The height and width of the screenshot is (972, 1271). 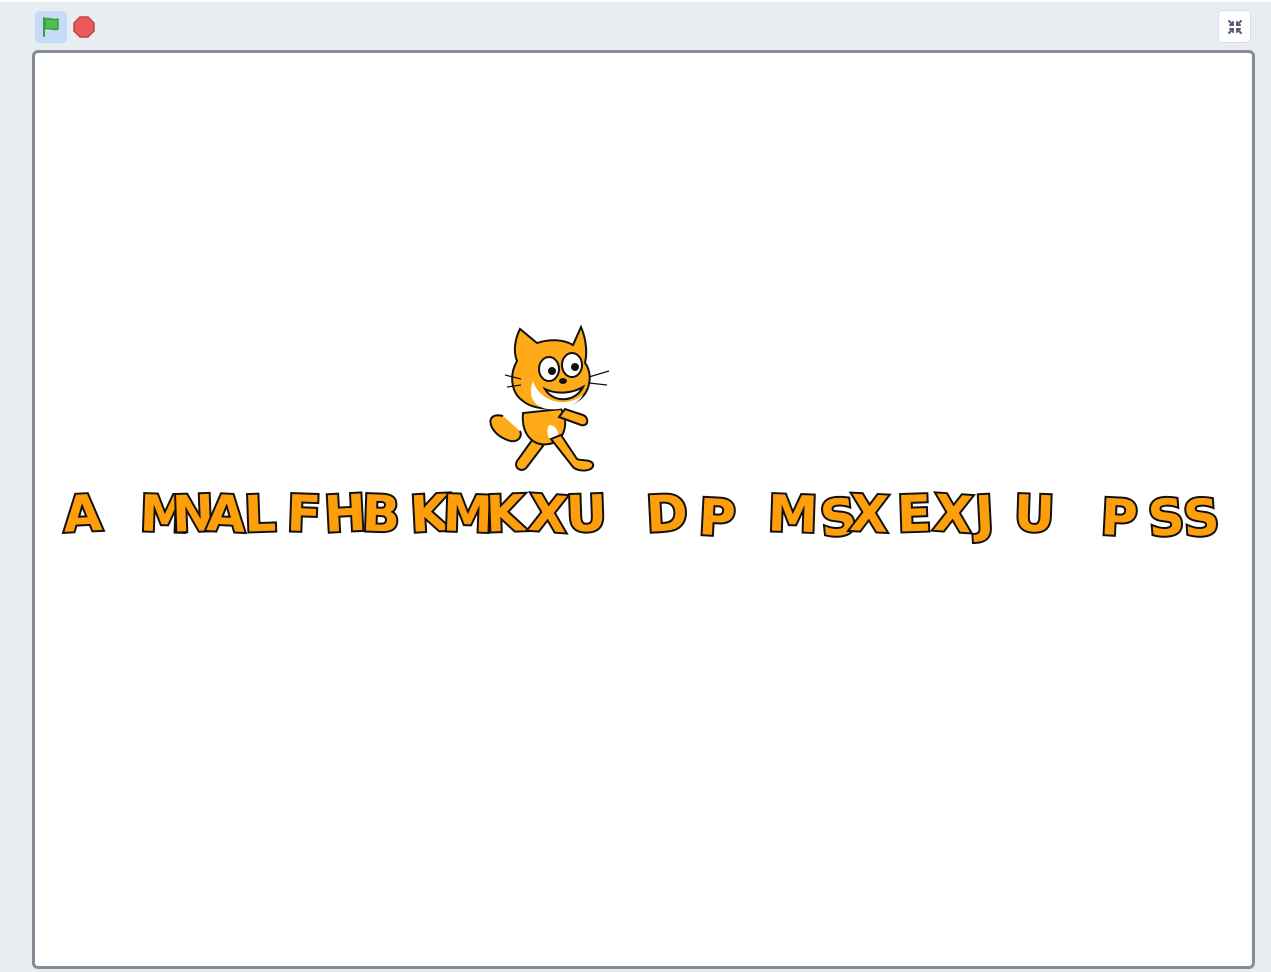 What do you see at coordinates (793, 514) in the screenshot?
I see `letter-sprite: M` at bounding box center [793, 514].